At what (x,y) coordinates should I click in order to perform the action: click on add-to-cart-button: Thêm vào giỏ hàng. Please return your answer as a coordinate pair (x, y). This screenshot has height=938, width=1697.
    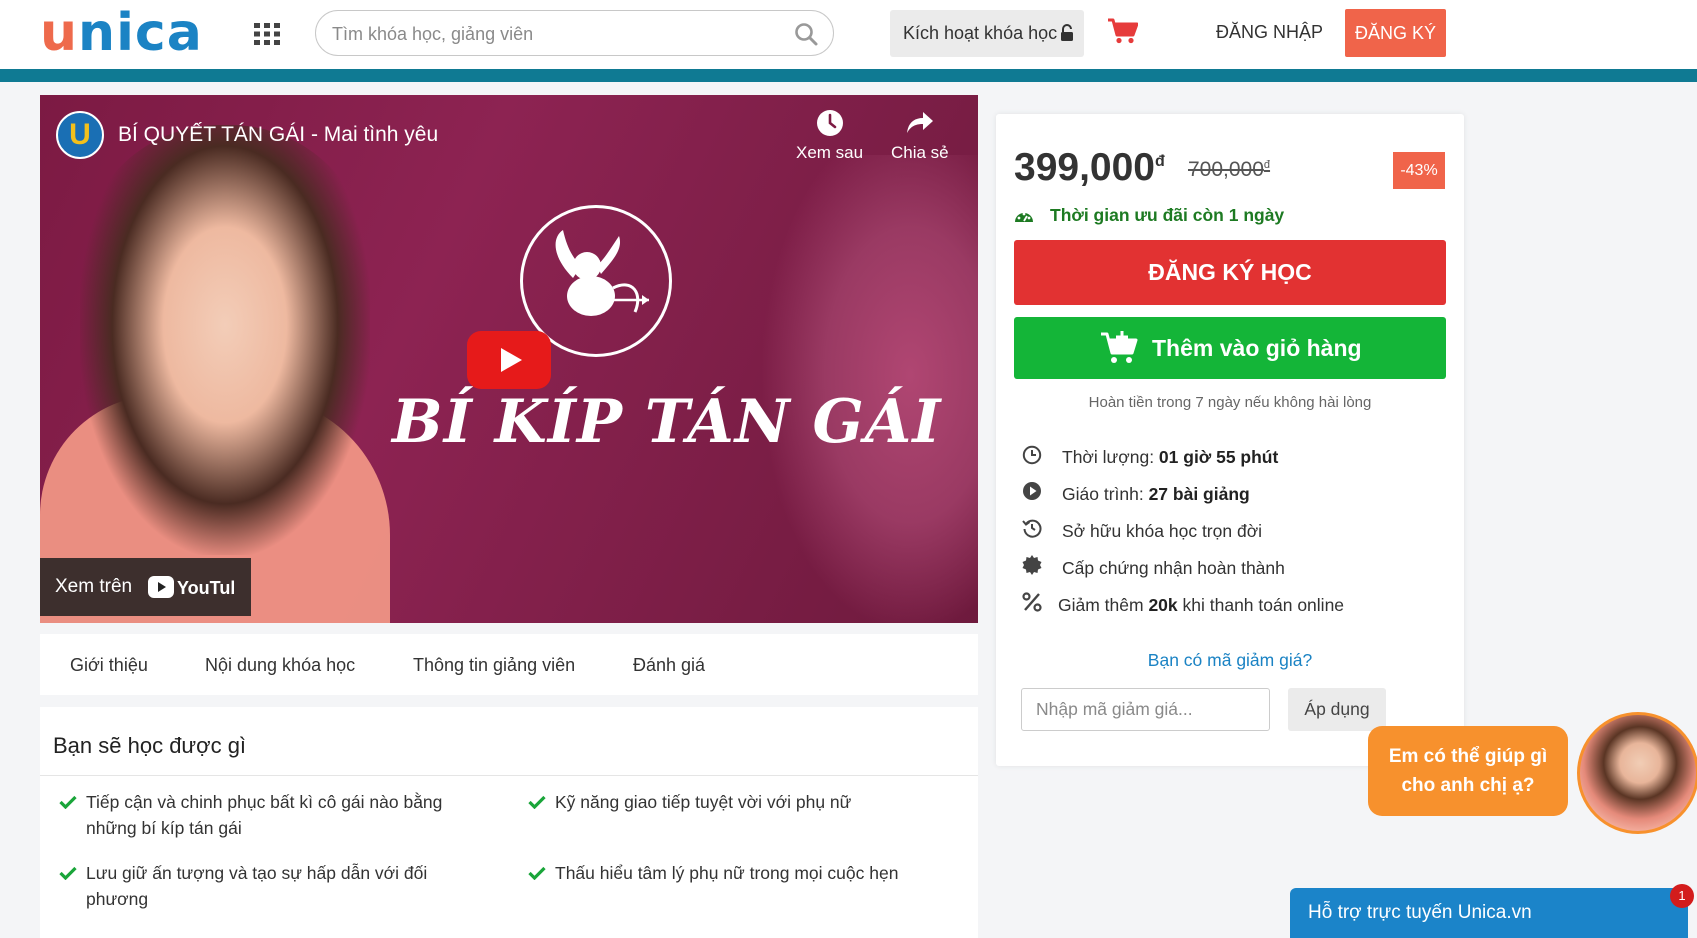
    Looking at the image, I should click on (1230, 348).